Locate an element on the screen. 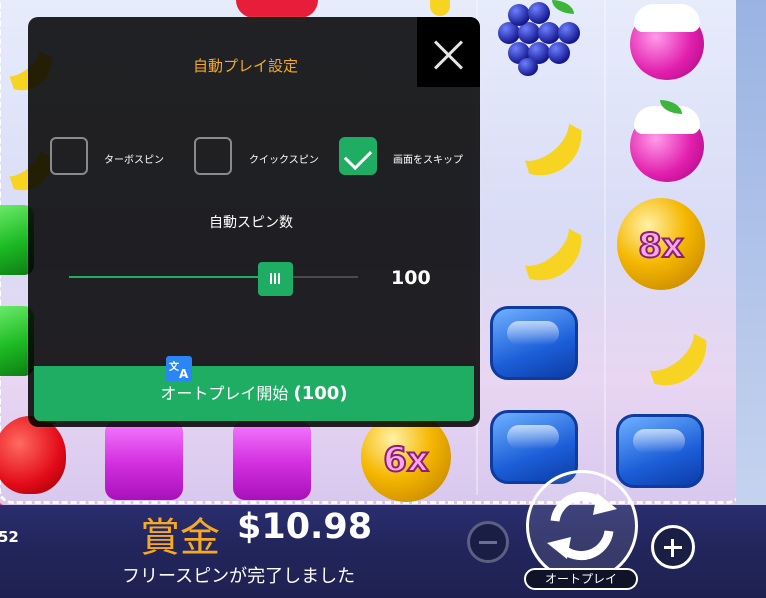 This screenshot has width=766, height=598. spin-count-label: 自動スピン数 is located at coordinates (251, 223).